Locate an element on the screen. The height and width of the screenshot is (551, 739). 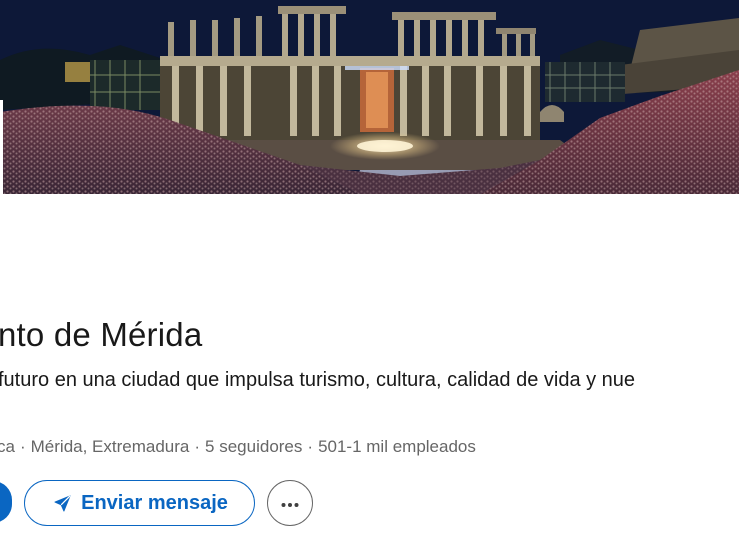
follow-button is located at coordinates (6, 502).